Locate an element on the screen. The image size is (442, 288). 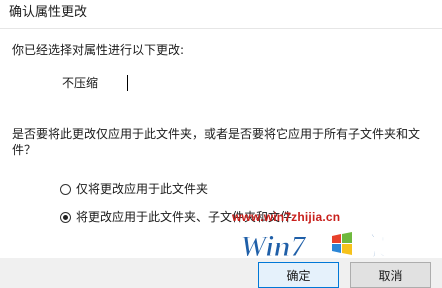
windows-flag-icon is located at coordinates (342, 243).